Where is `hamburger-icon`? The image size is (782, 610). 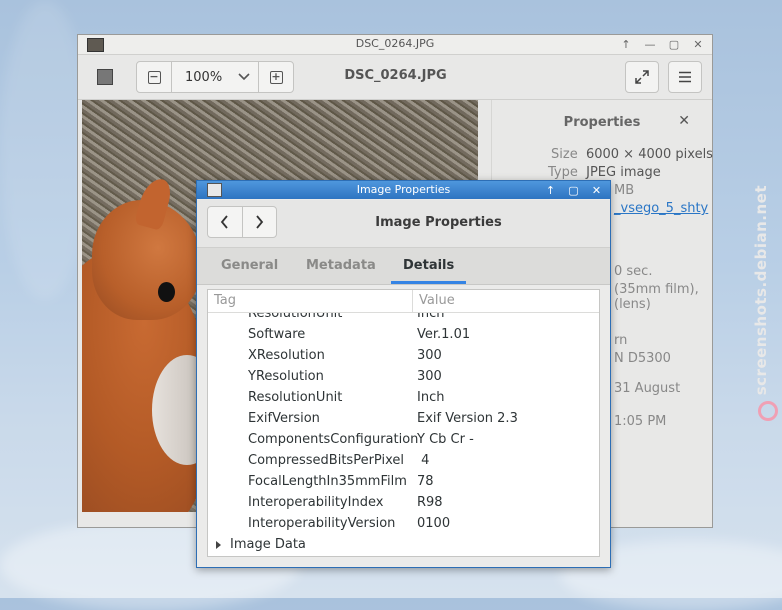 hamburger-icon is located at coordinates (685, 77).